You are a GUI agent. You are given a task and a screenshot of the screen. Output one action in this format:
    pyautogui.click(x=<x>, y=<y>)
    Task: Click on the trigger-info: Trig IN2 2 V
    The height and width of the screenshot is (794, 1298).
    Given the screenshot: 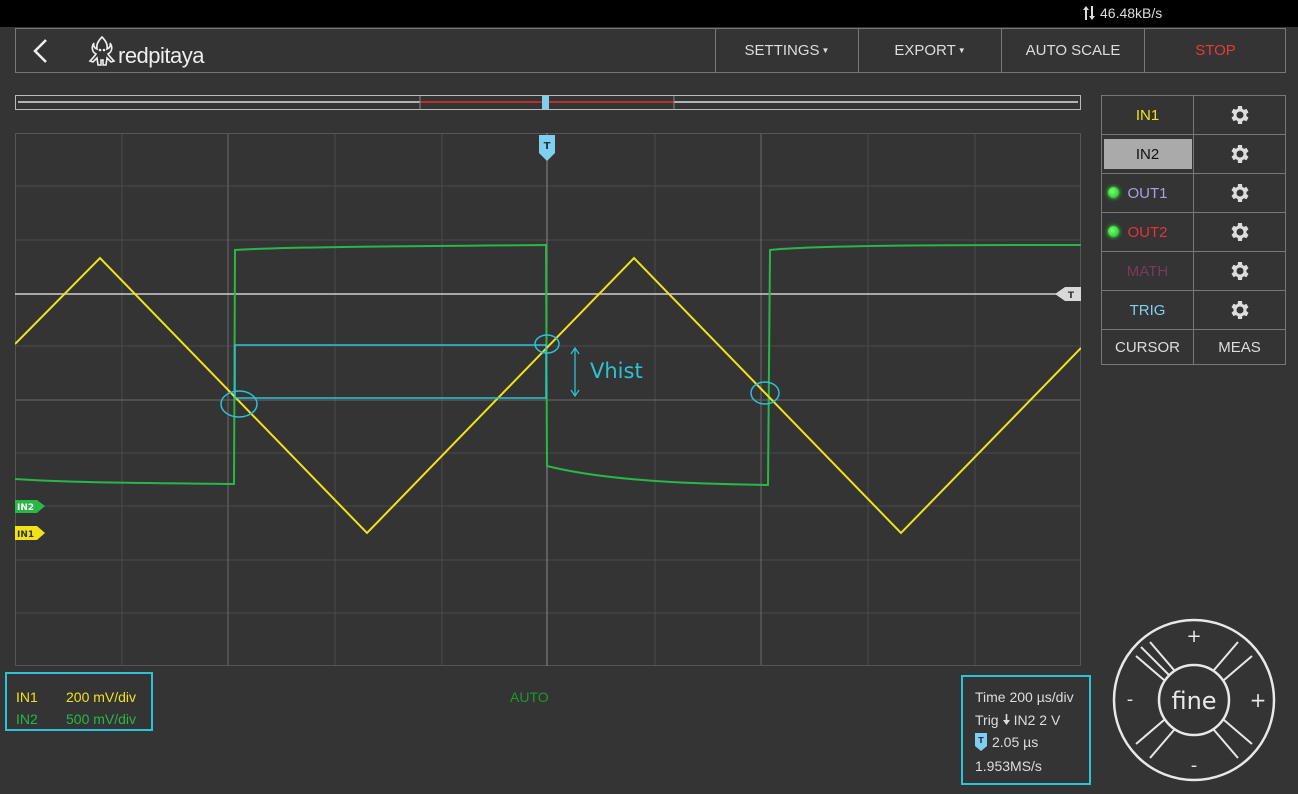 What is the action you would take?
    pyautogui.click(x=1017, y=720)
    